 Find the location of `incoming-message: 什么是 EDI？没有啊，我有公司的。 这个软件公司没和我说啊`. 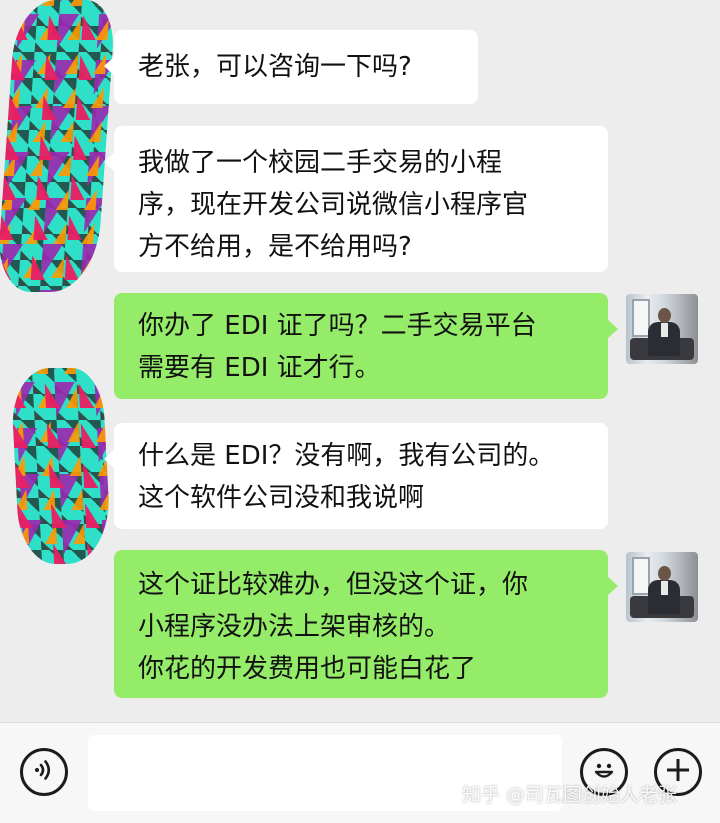

incoming-message: 什么是 EDI？没有啊，我有公司的。 这个软件公司没和我说啊 is located at coordinates (356, 476).